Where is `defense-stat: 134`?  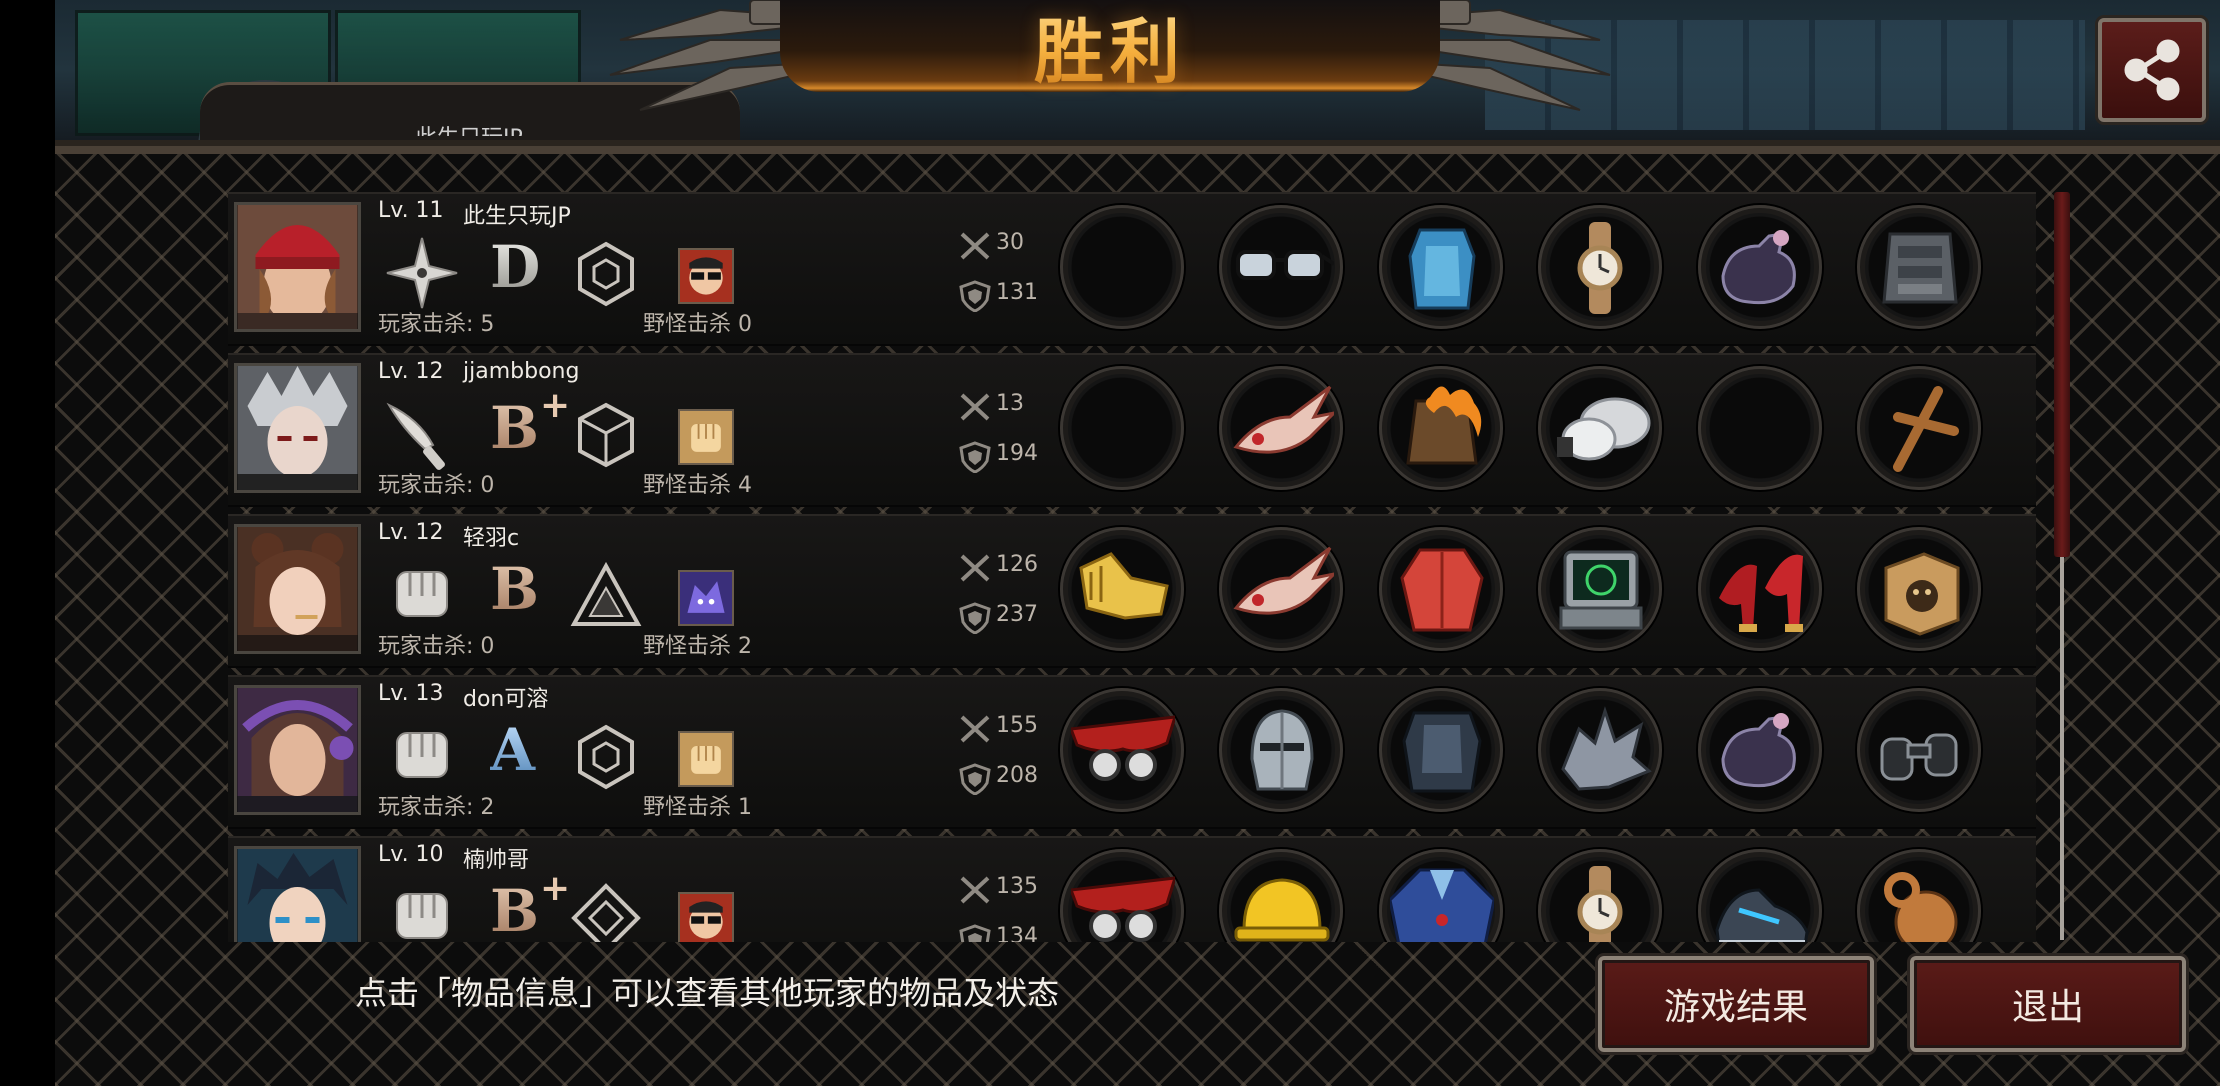 defense-stat: 134 is located at coordinates (1003, 933).